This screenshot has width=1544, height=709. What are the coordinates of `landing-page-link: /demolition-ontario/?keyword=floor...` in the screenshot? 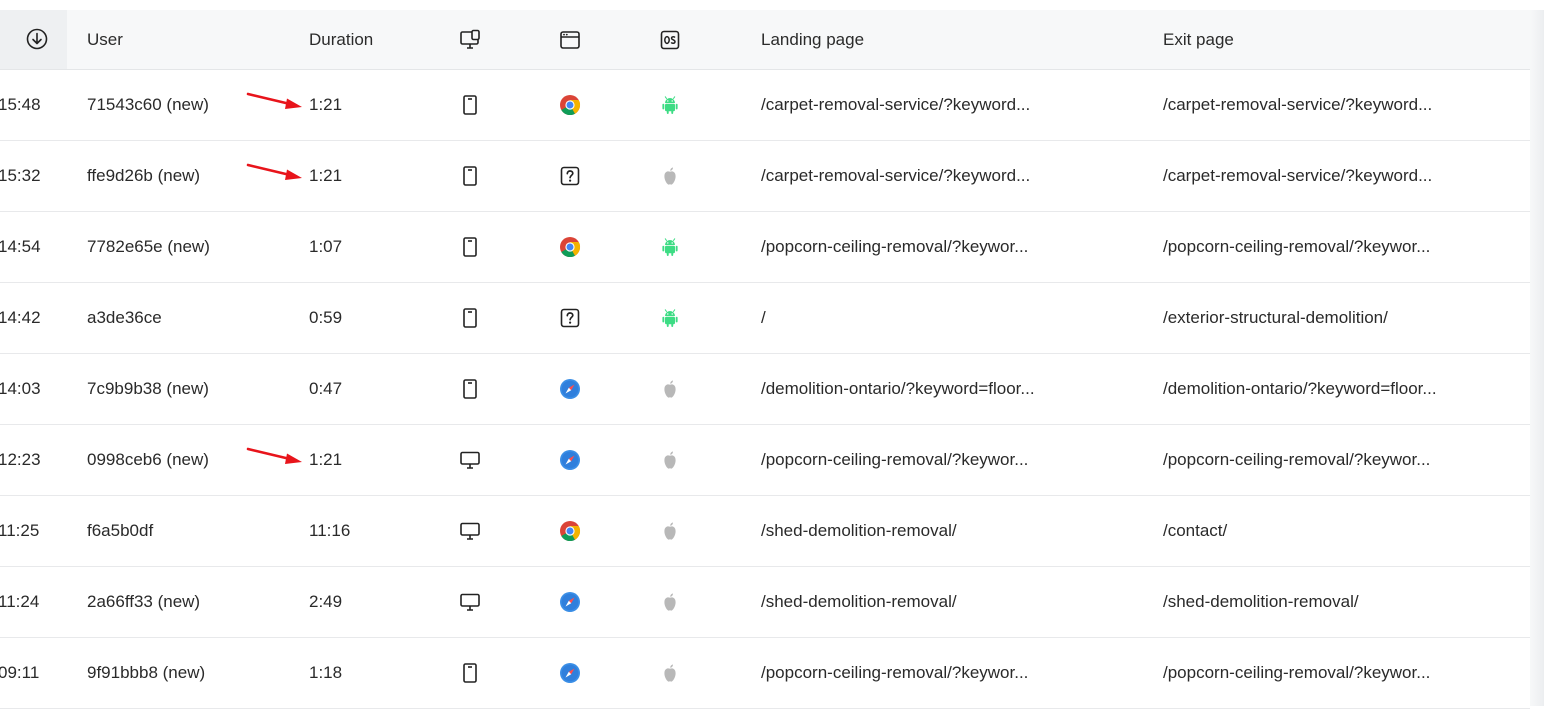 It's located at (898, 389).